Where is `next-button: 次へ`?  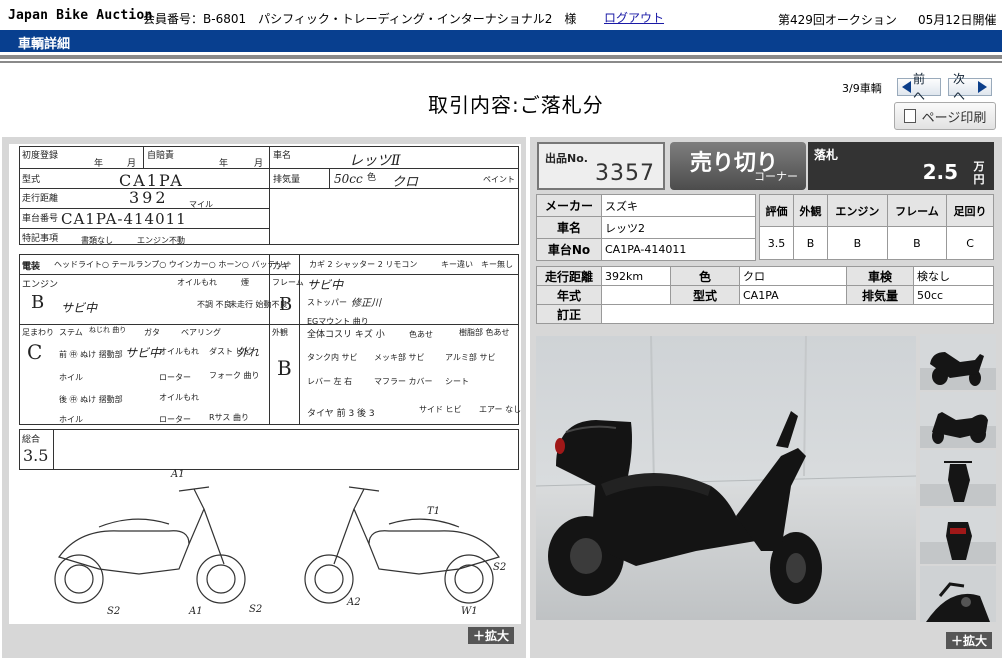 next-button: 次へ is located at coordinates (970, 87).